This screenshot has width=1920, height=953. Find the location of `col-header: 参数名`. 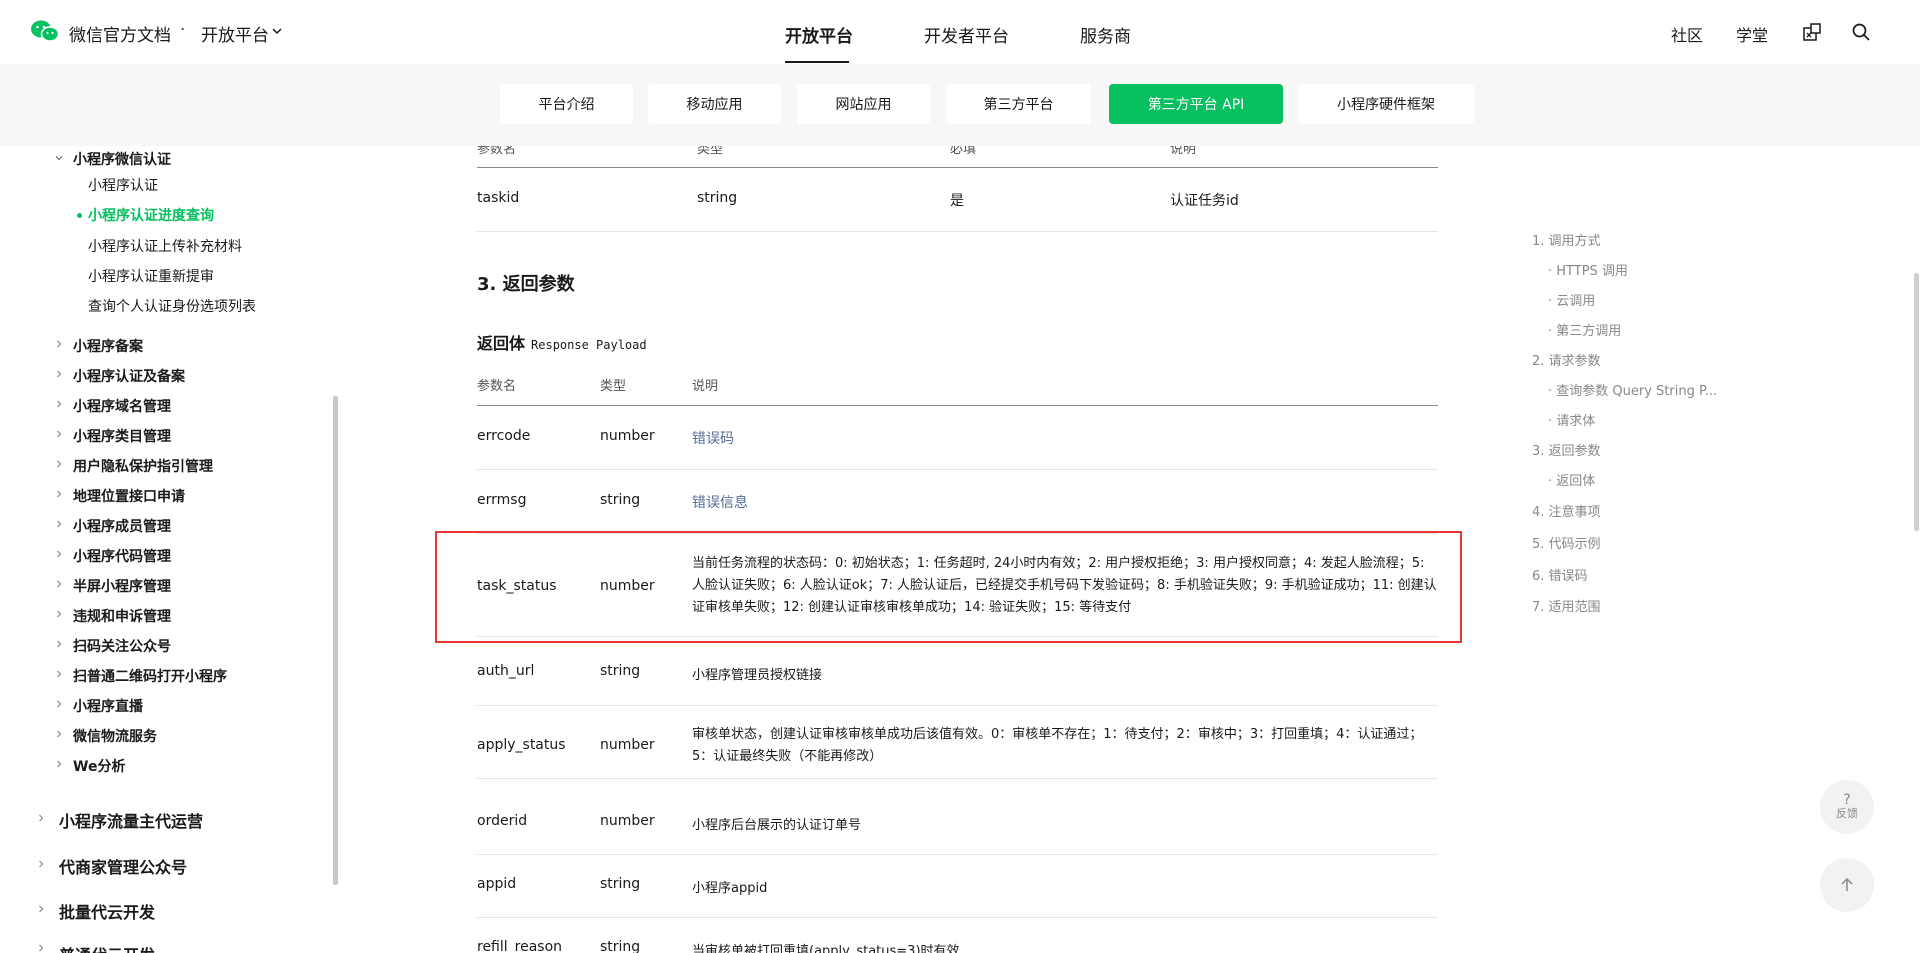

col-header: 参数名 is located at coordinates (497, 386).